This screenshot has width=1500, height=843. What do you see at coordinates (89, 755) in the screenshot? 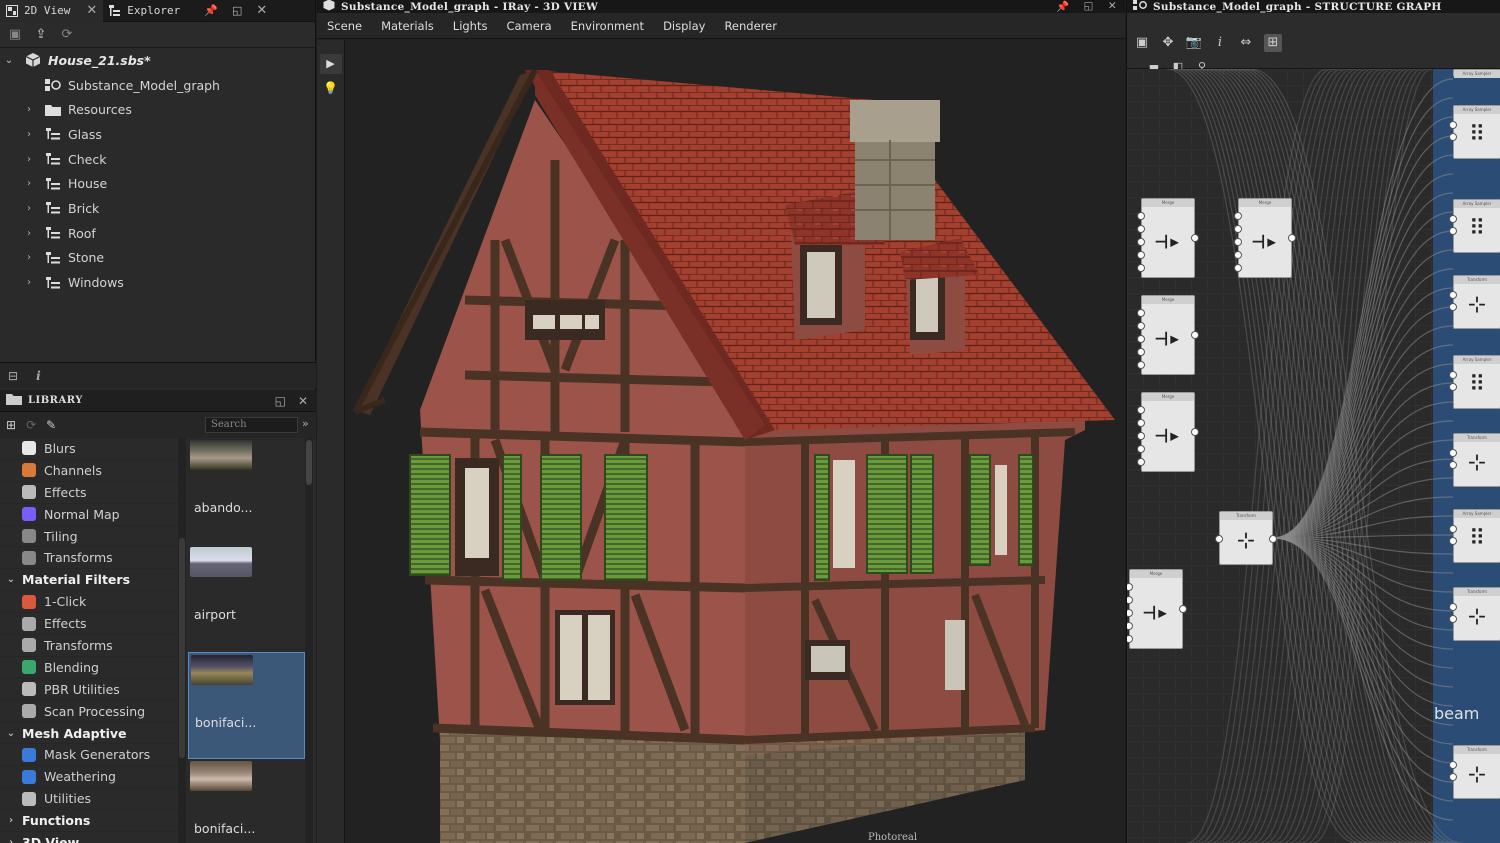
I see `library-item: Mask Generators` at bounding box center [89, 755].